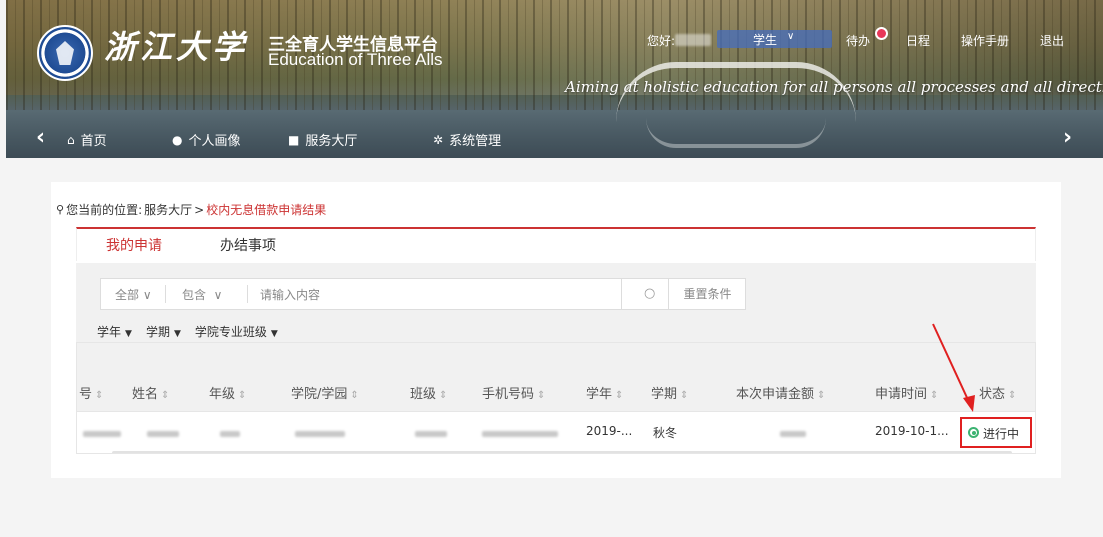 The image size is (1103, 537). I want to click on cell-phone-blurred, so click(520, 434).